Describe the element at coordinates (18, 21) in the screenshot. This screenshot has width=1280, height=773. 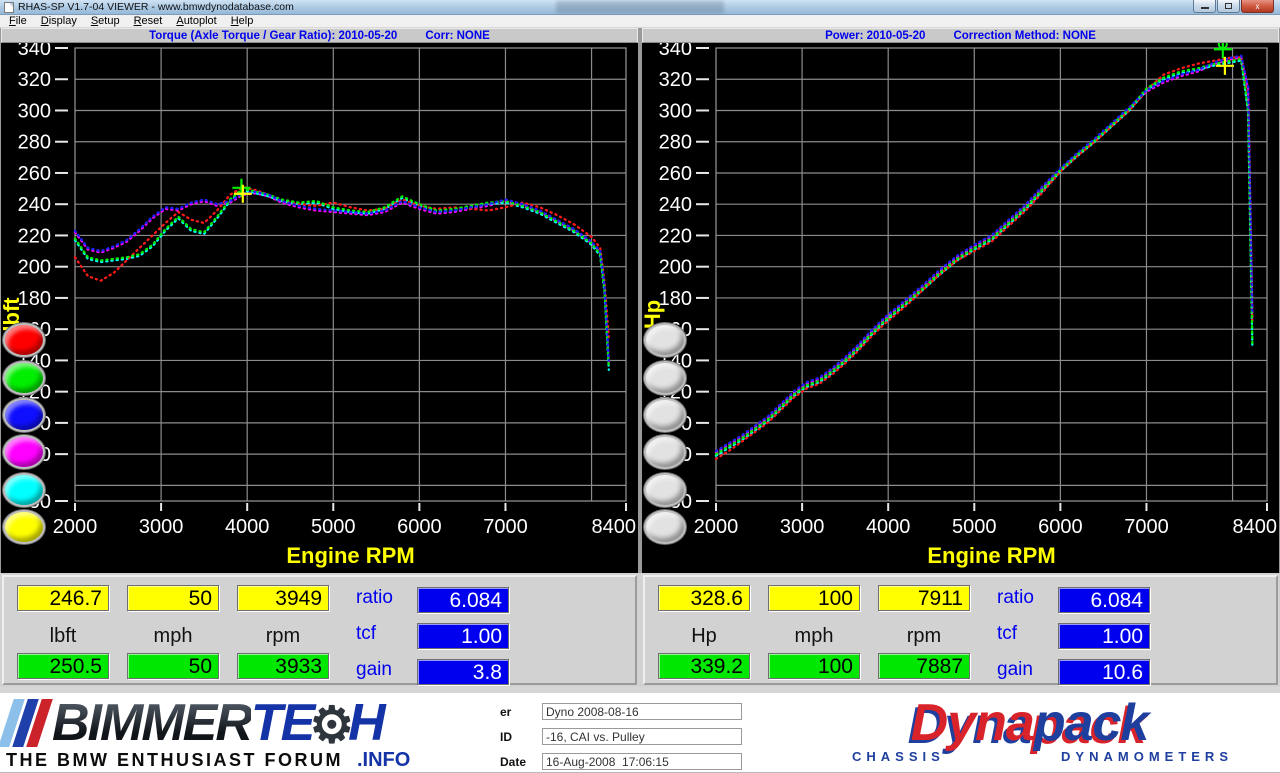
I see `menu-file: File` at that location.